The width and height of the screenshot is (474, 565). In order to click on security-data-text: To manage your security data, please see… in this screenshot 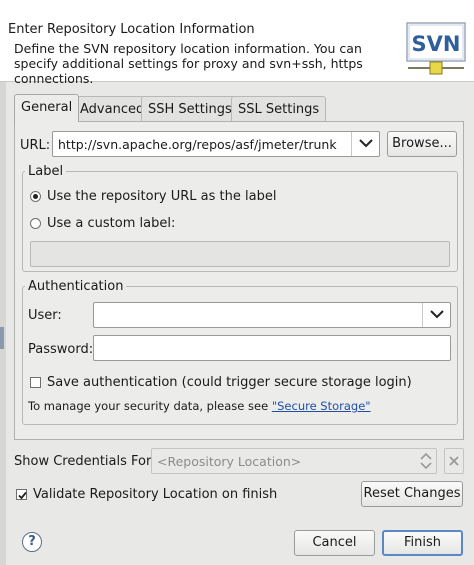, I will do `click(199, 406)`.